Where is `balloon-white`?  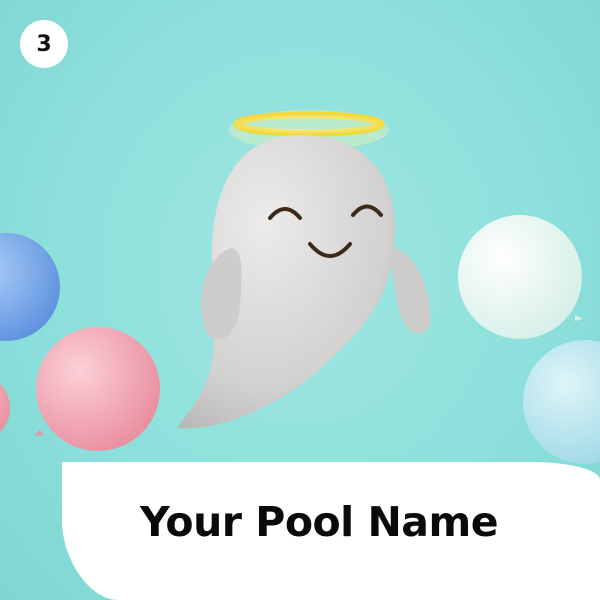
balloon-white is located at coordinates (520, 277).